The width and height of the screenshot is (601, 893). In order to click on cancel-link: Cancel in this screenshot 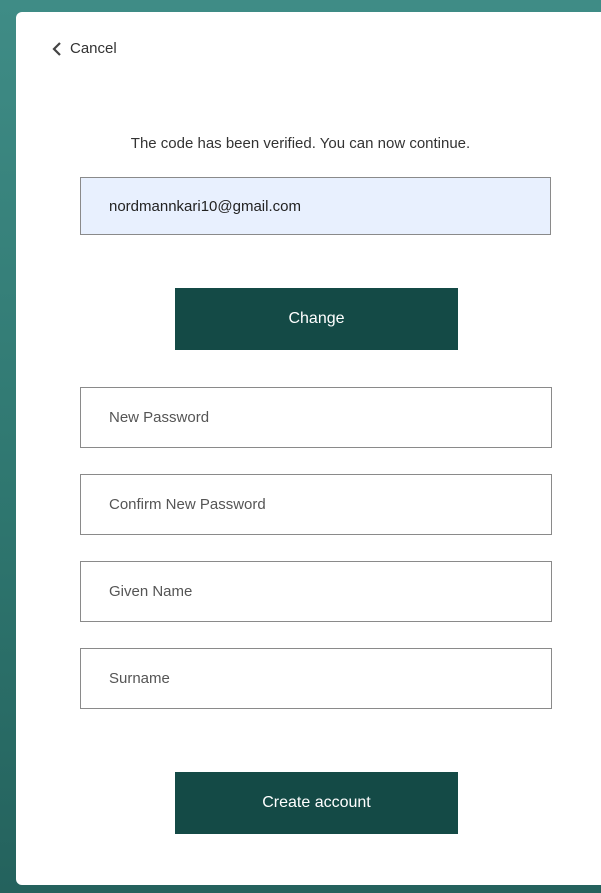, I will do `click(84, 48)`.